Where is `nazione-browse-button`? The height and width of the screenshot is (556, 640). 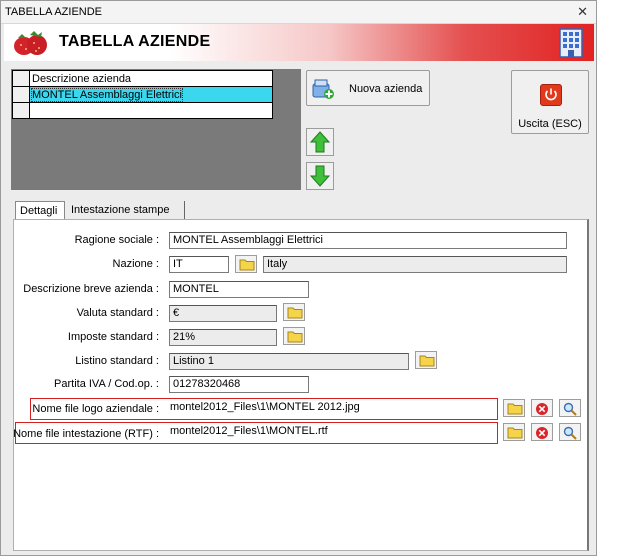 nazione-browse-button is located at coordinates (246, 264).